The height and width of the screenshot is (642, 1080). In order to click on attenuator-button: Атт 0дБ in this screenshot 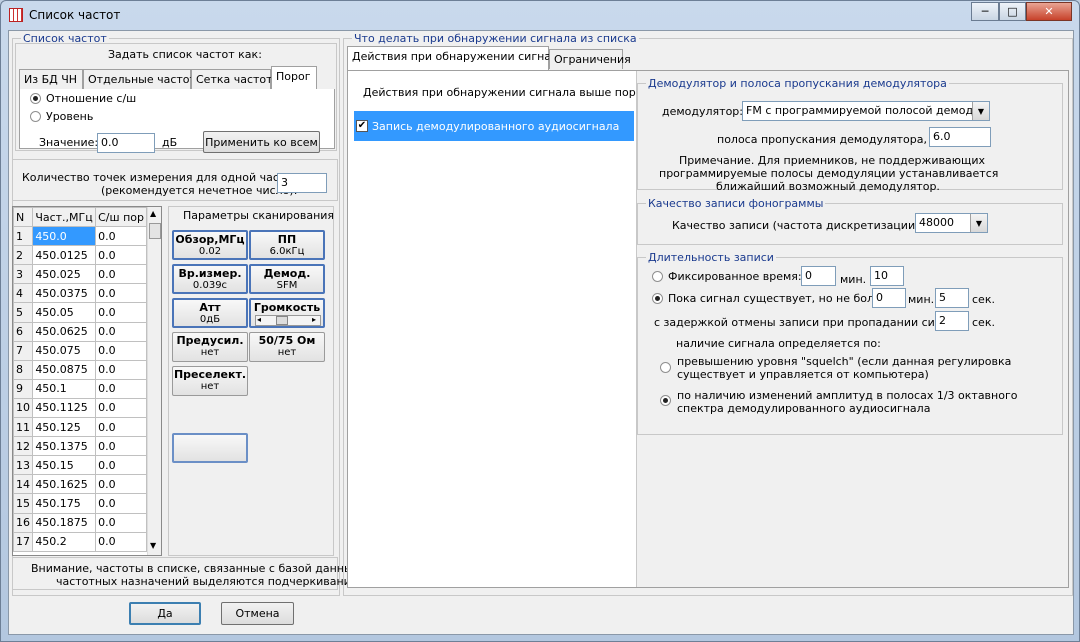, I will do `click(210, 313)`.